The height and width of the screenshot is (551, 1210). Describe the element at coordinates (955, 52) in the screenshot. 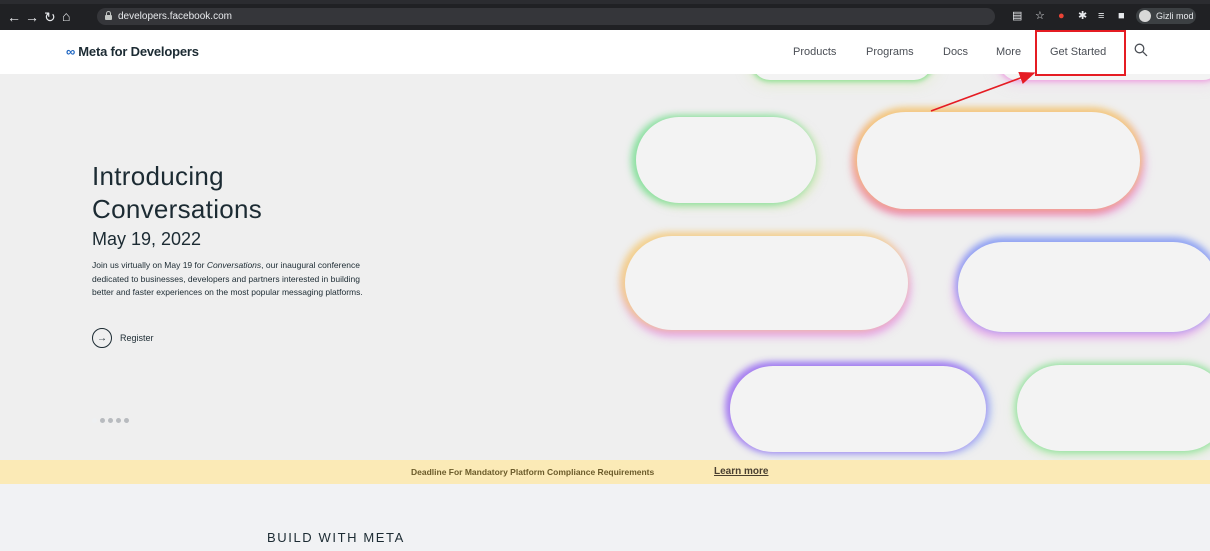

I see `nav-docs: Docs` at that location.